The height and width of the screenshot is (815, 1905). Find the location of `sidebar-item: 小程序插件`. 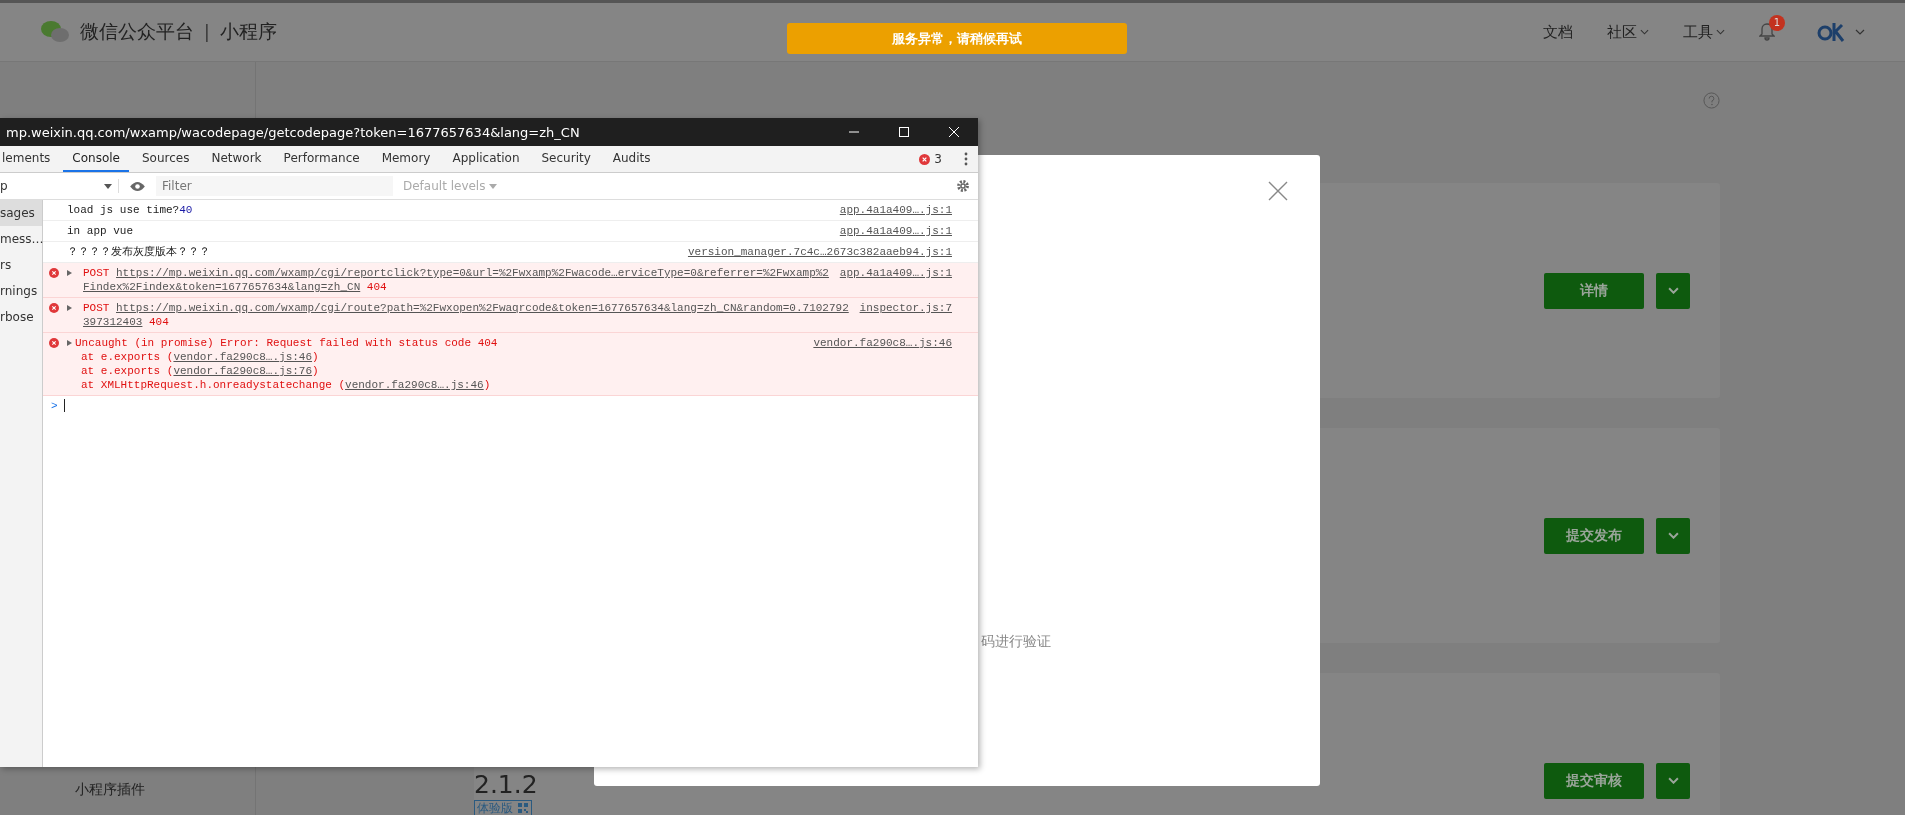

sidebar-item: 小程序插件 is located at coordinates (127, 790).